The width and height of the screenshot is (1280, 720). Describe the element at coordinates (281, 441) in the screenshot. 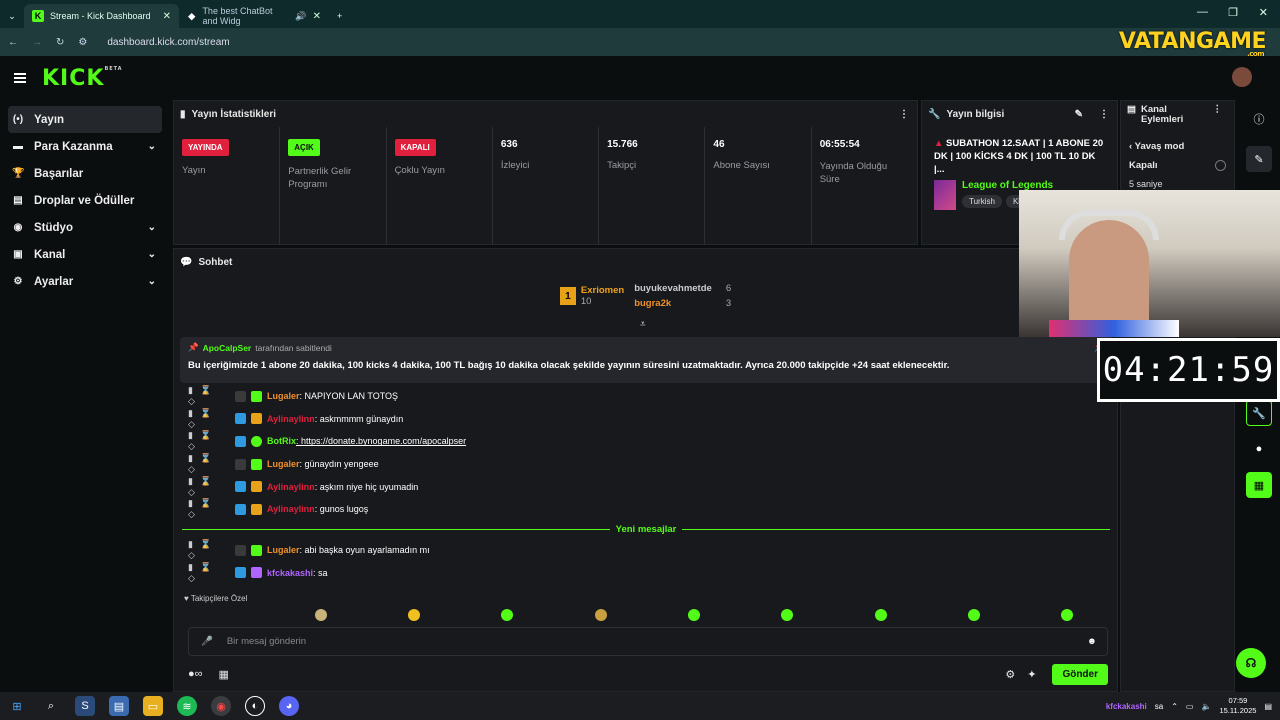

I see `chat-username: BotRix` at that location.